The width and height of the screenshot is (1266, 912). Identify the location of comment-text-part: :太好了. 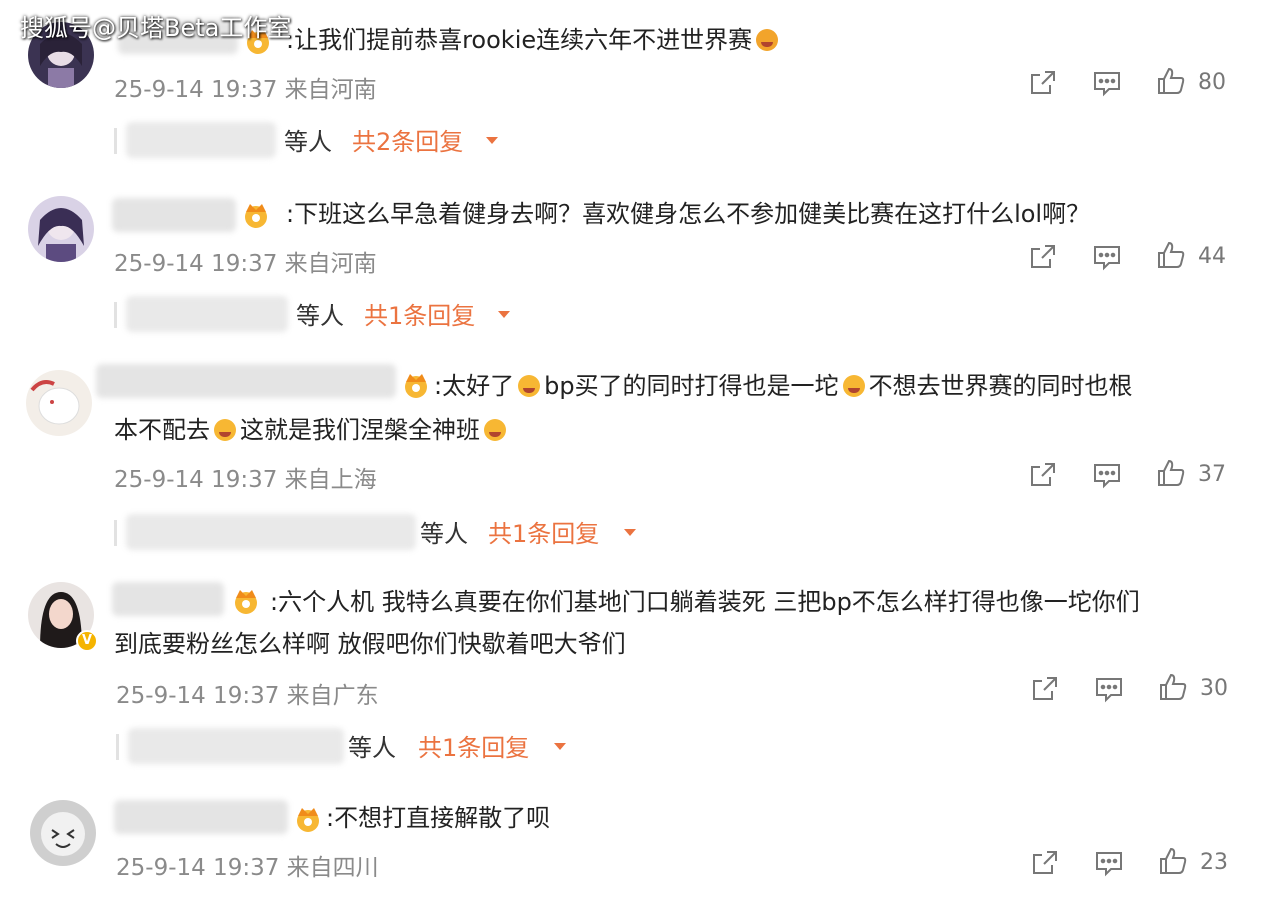
(474, 386).